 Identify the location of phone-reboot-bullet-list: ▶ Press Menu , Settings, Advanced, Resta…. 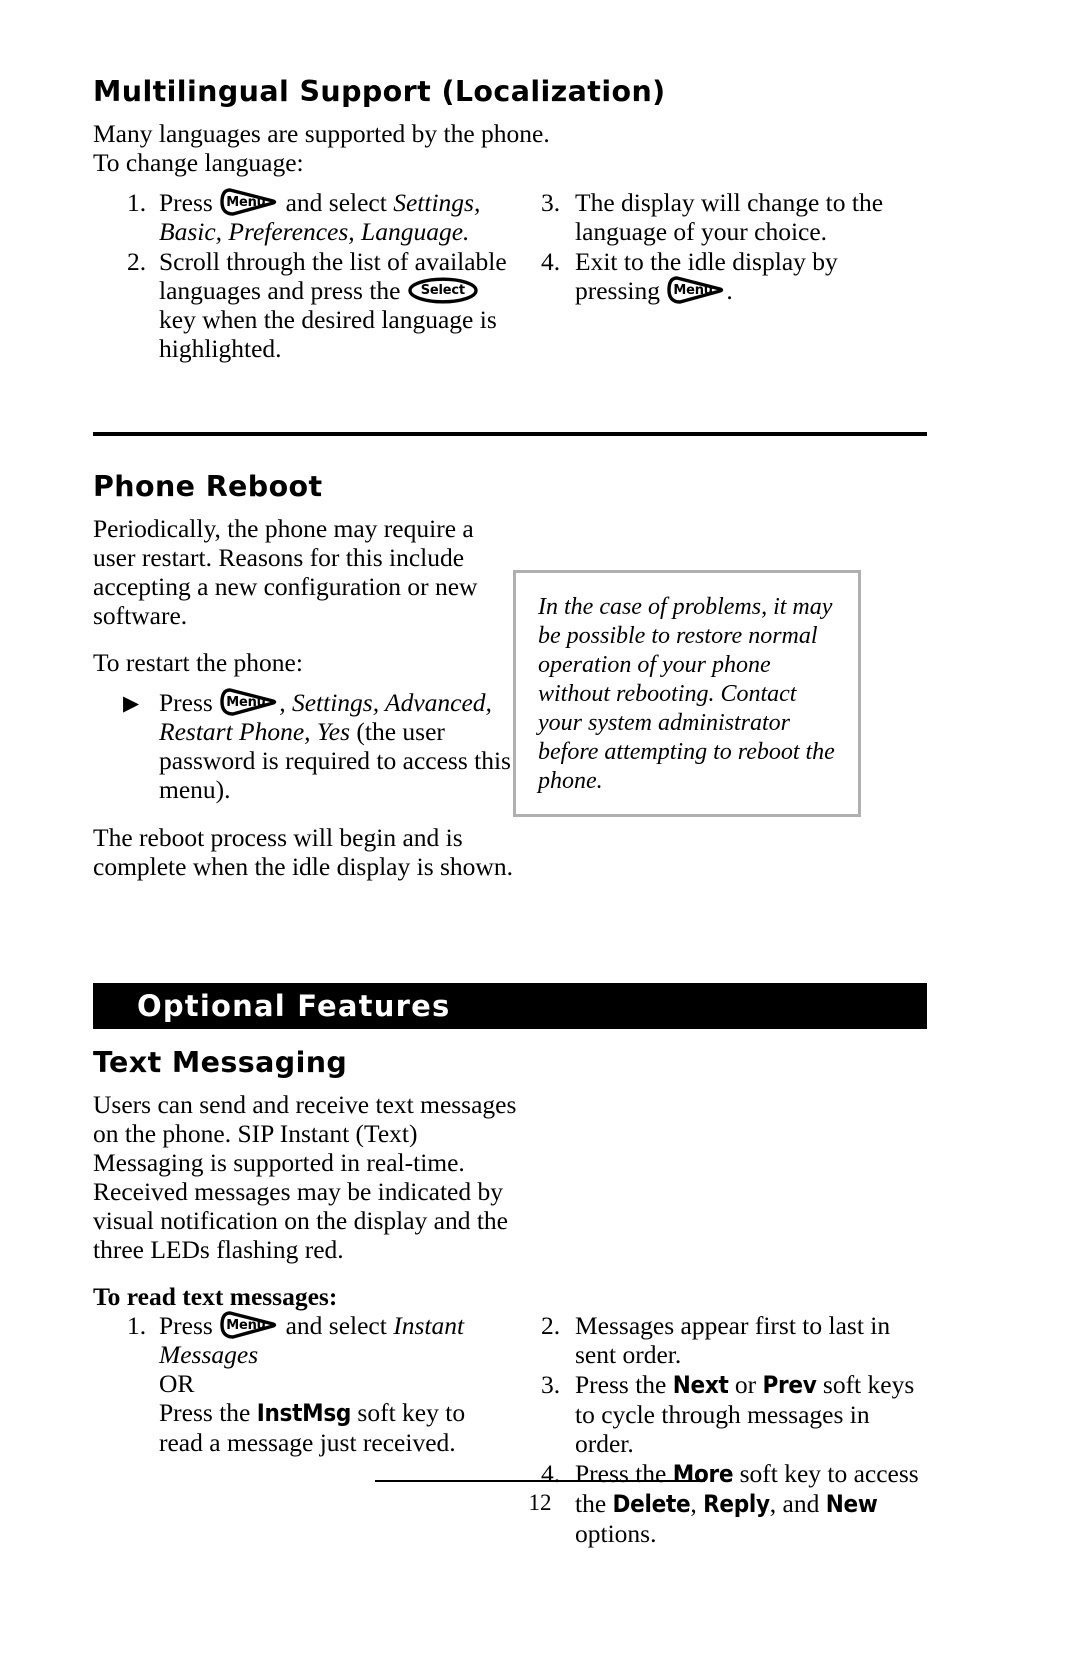
(303, 746).